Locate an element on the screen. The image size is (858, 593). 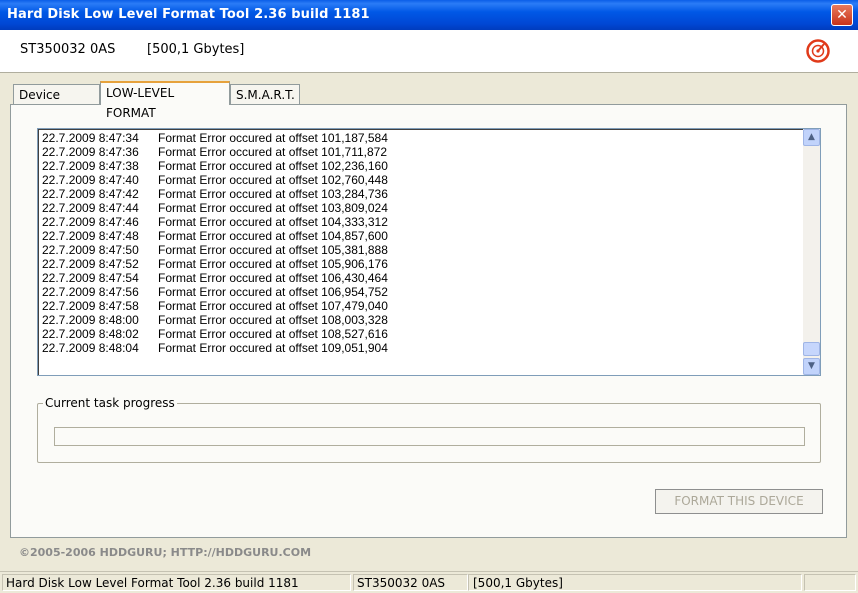
close-button: ✕ is located at coordinates (842, 15).